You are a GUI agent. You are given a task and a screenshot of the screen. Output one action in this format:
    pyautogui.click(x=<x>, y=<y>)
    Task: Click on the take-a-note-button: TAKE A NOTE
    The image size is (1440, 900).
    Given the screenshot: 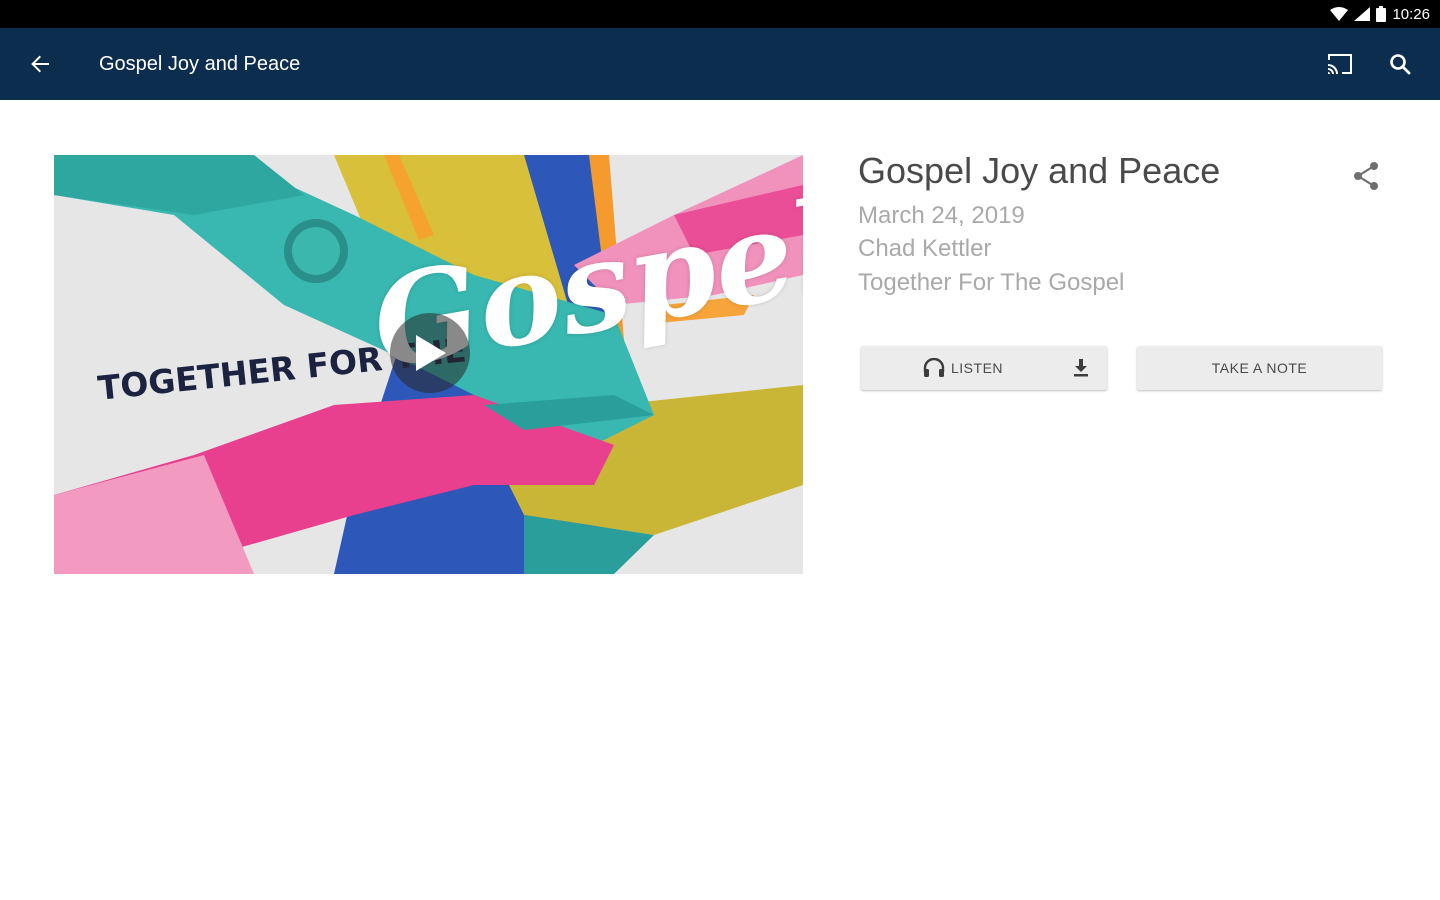 What is the action you would take?
    pyautogui.click(x=1259, y=368)
    